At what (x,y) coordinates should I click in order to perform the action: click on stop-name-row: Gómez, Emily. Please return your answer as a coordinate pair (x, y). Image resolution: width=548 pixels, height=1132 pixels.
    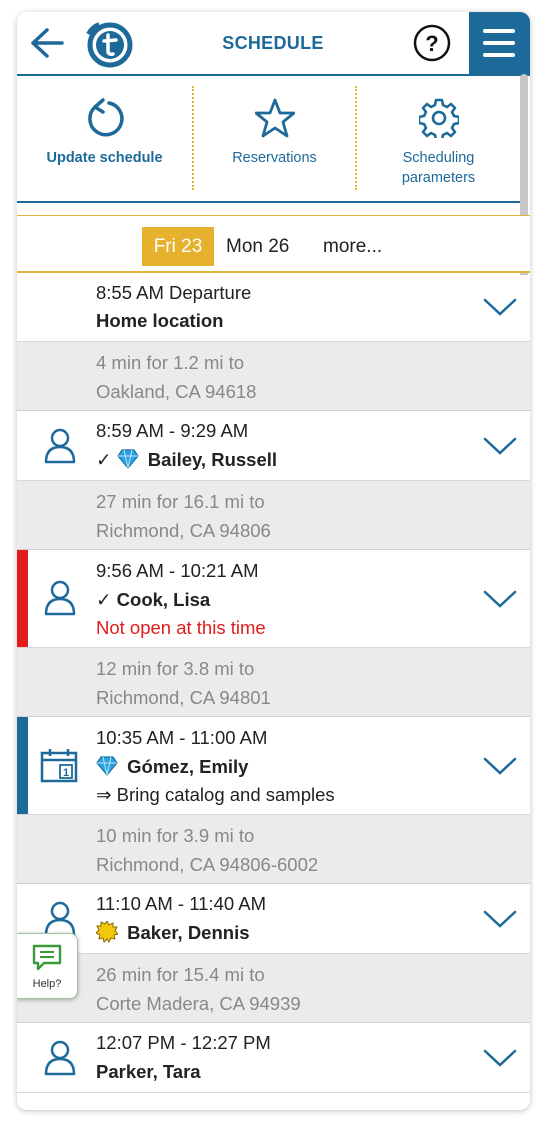
    Looking at the image, I should click on (172, 767).